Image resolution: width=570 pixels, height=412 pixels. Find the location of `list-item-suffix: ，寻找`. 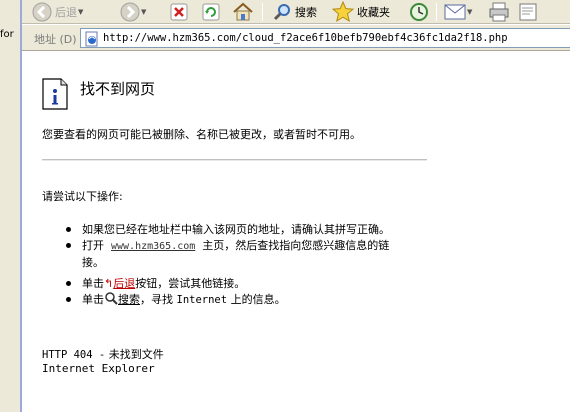

list-item-suffix: ，寻找 is located at coordinates (156, 299).